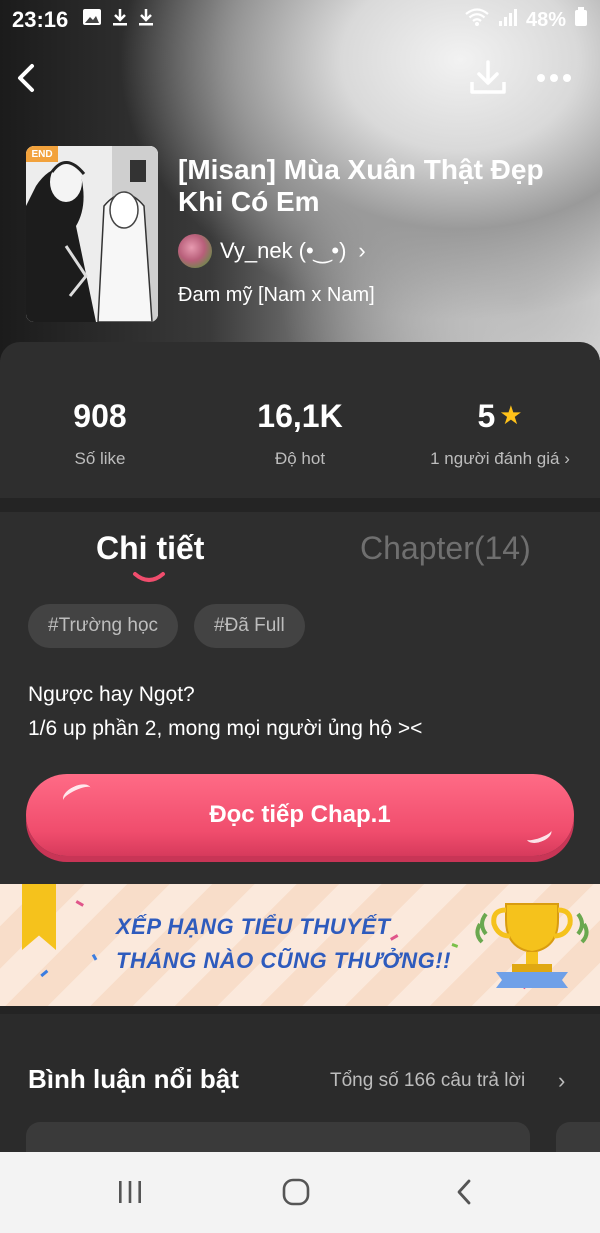 Image resolution: width=600 pixels, height=1233 pixels. Describe the element at coordinates (445, 548) in the screenshot. I see `tab-chapter: Chapter(14)` at that location.